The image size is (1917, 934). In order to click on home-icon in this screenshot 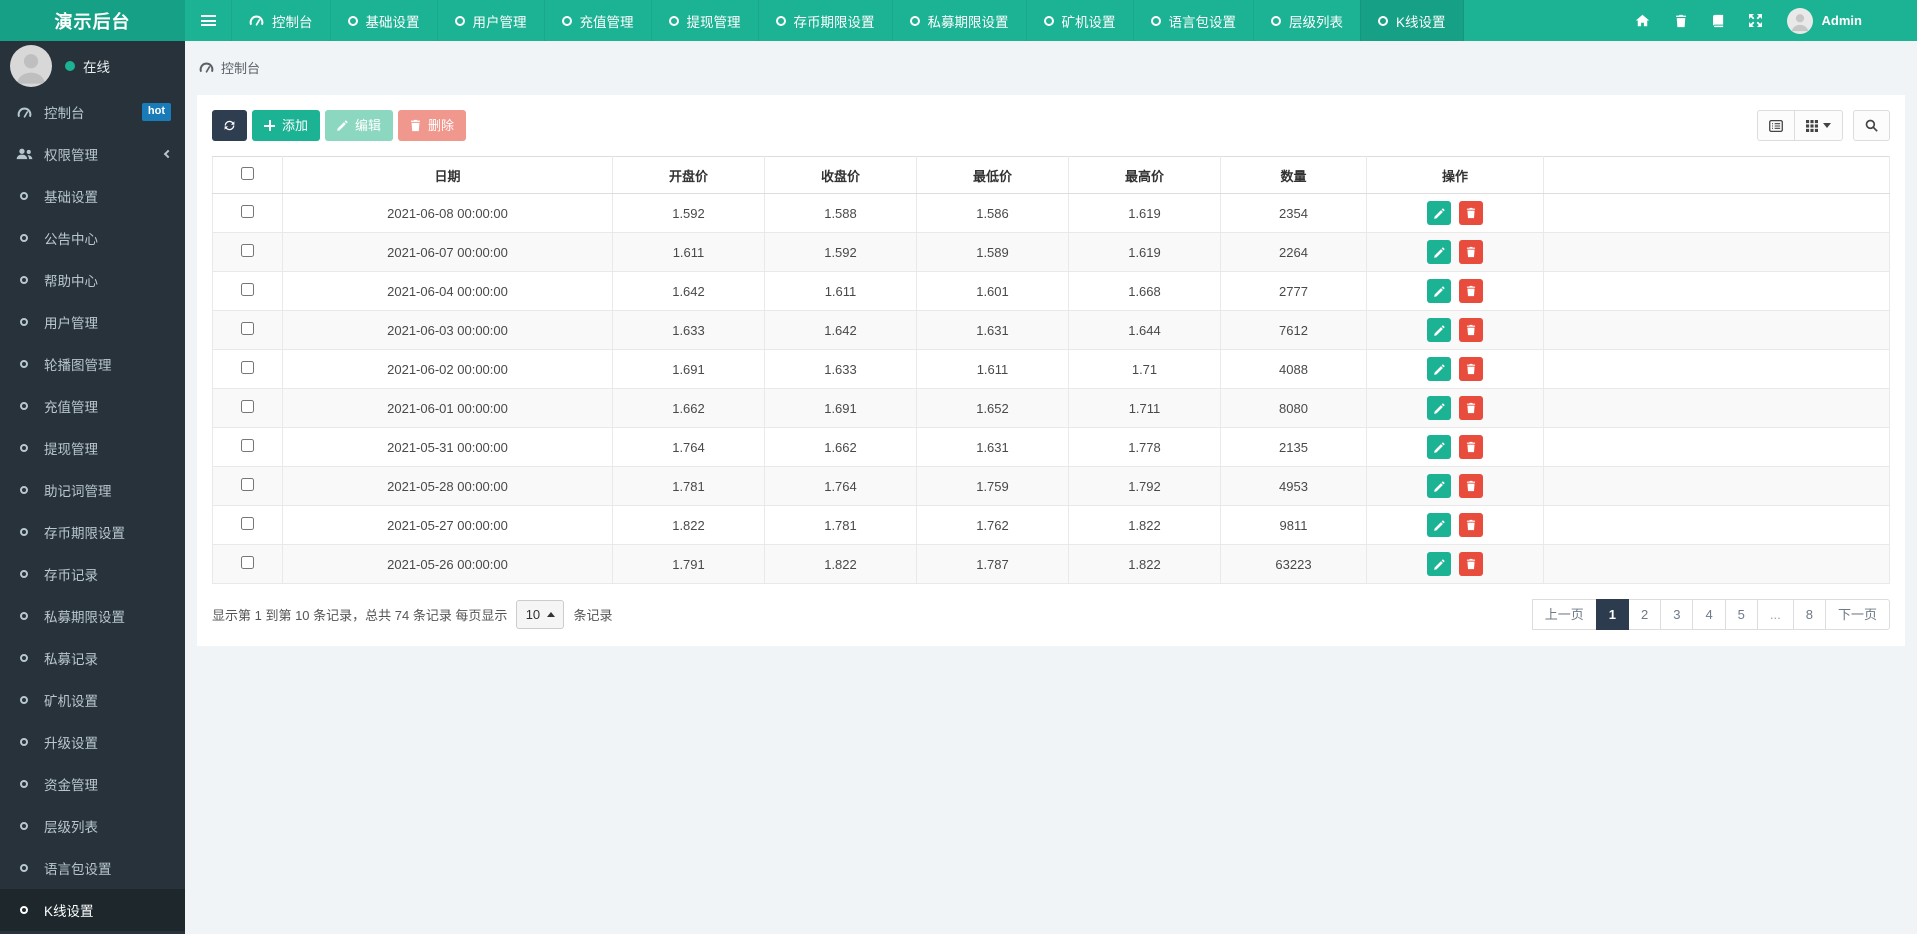, I will do `click(1642, 20)`.